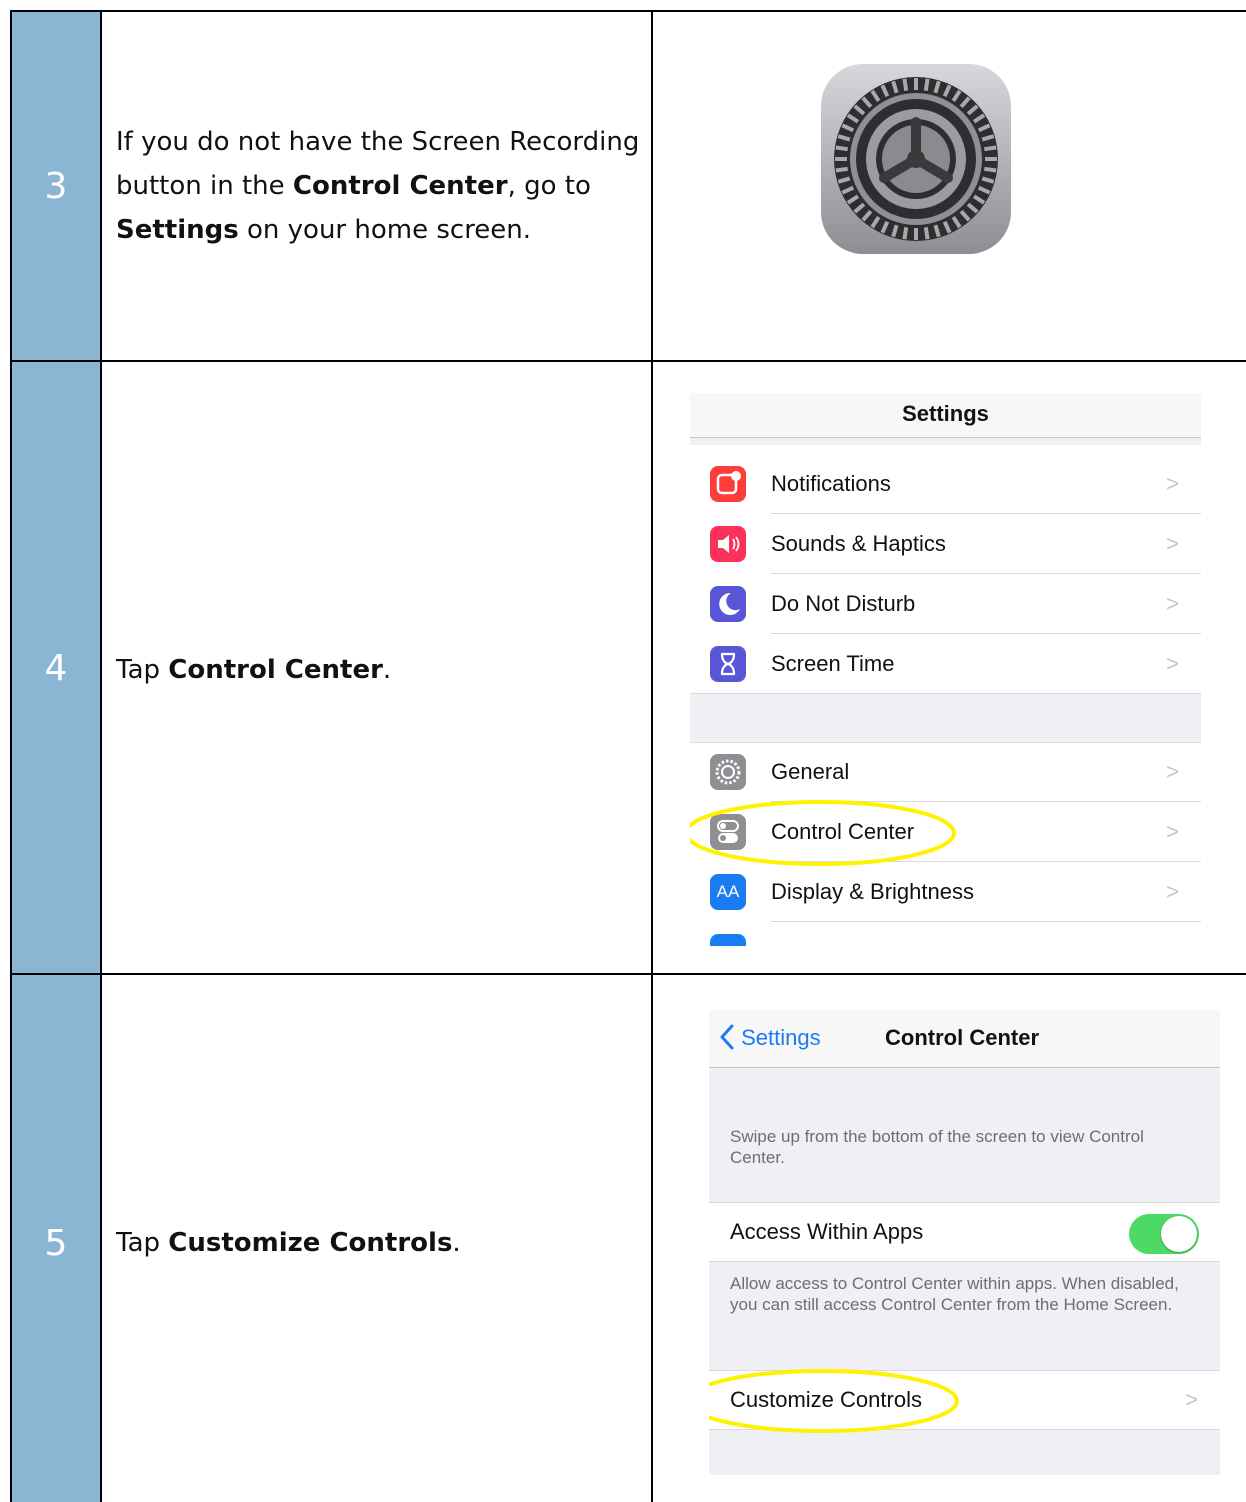 The height and width of the screenshot is (1502, 1246). I want to click on display-icon: AA, so click(728, 892).